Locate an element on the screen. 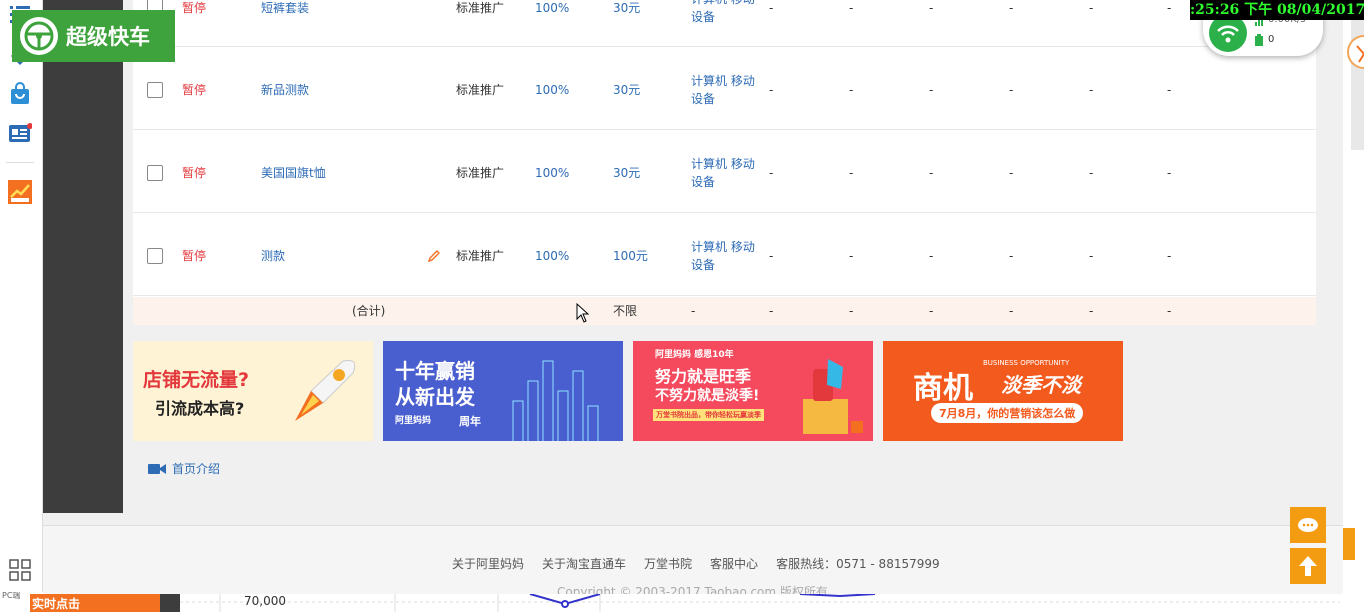  banner-note: 7月8月，你的营销该怎么做 is located at coordinates (1007, 413).